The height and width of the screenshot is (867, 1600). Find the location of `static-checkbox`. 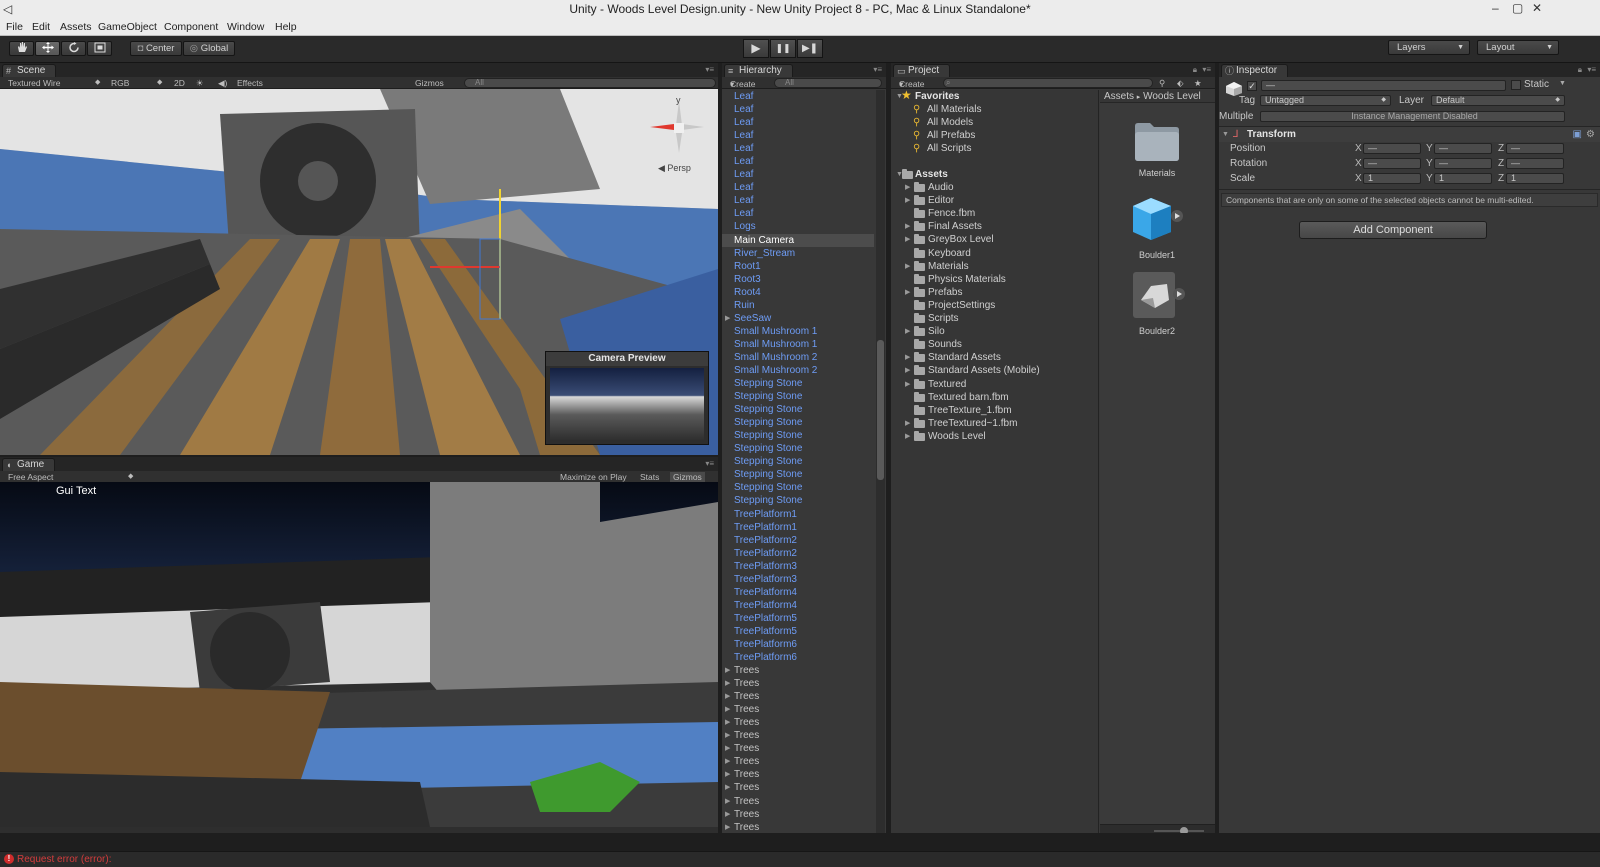

static-checkbox is located at coordinates (1516, 85).